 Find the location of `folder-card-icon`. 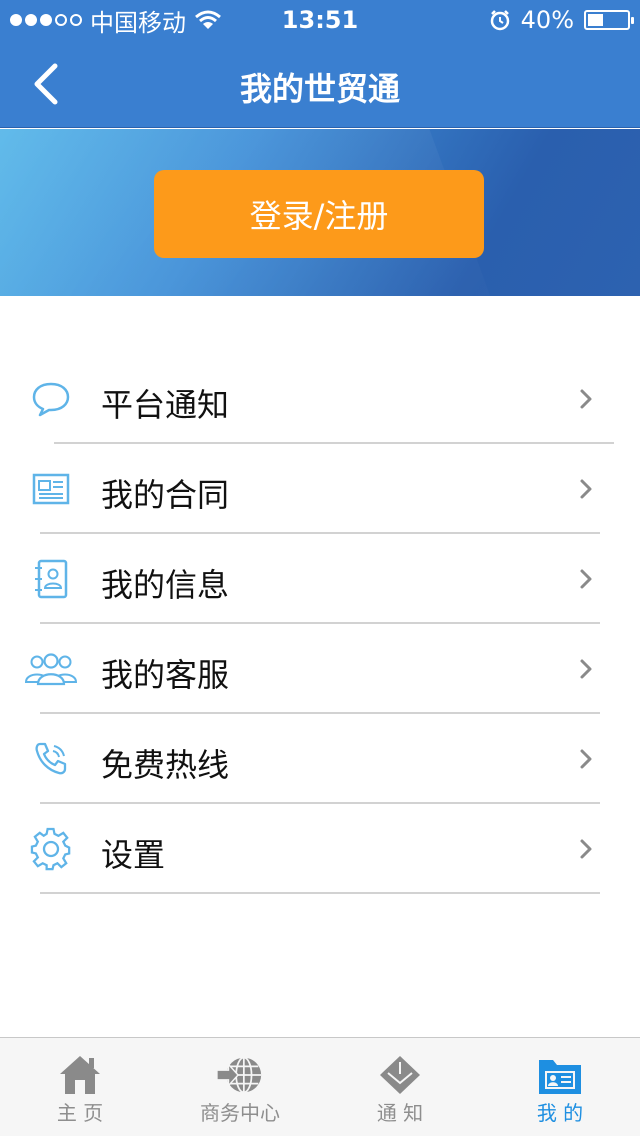

folder-card-icon is located at coordinates (560, 1075).